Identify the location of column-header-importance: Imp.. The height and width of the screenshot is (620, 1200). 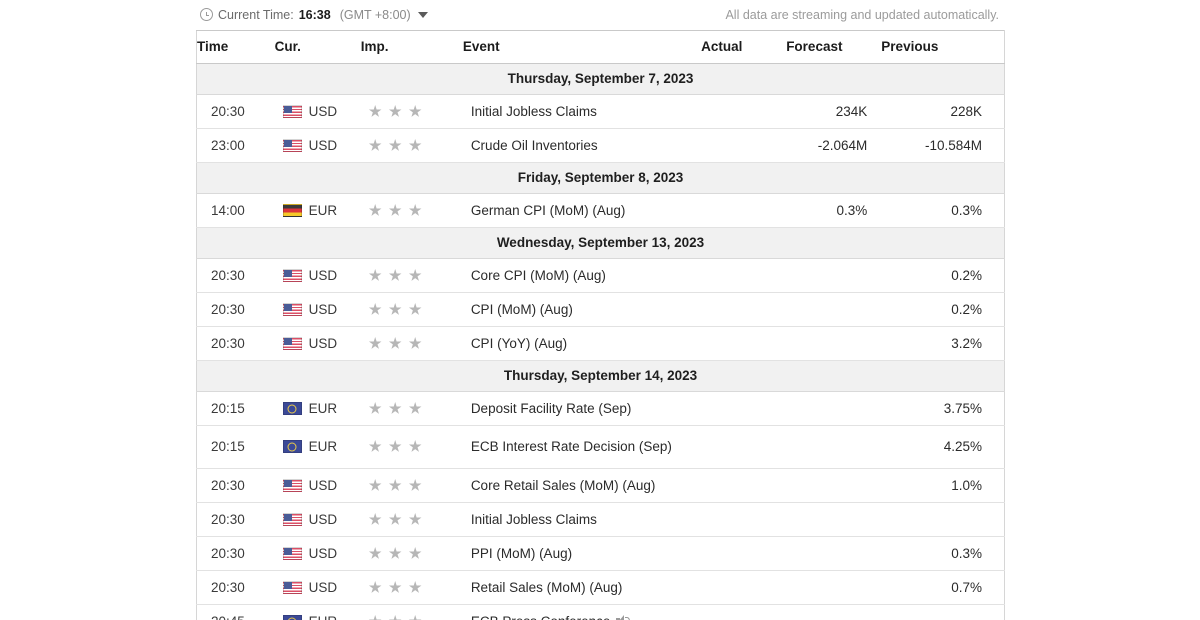
(411, 47).